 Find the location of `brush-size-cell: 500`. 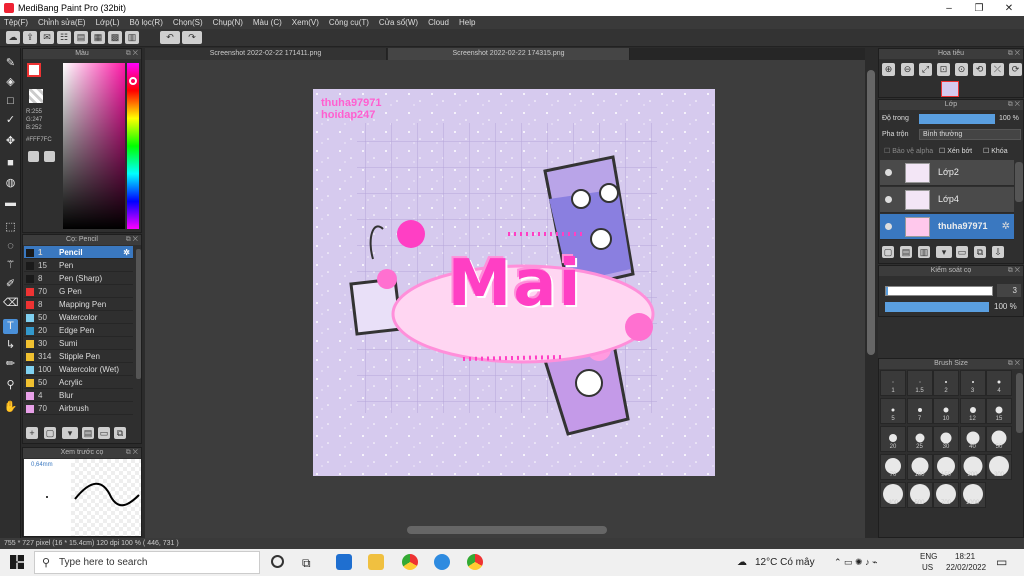

brush-size-cell: 500 is located at coordinates (919, 495).